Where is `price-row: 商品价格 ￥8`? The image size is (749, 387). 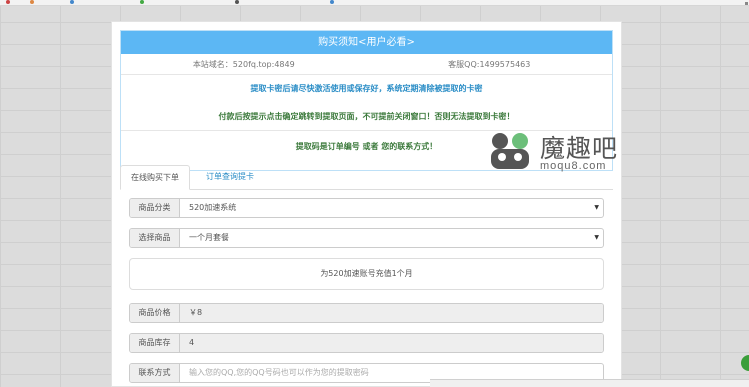 price-row: 商品价格 ￥8 is located at coordinates (366, 313).